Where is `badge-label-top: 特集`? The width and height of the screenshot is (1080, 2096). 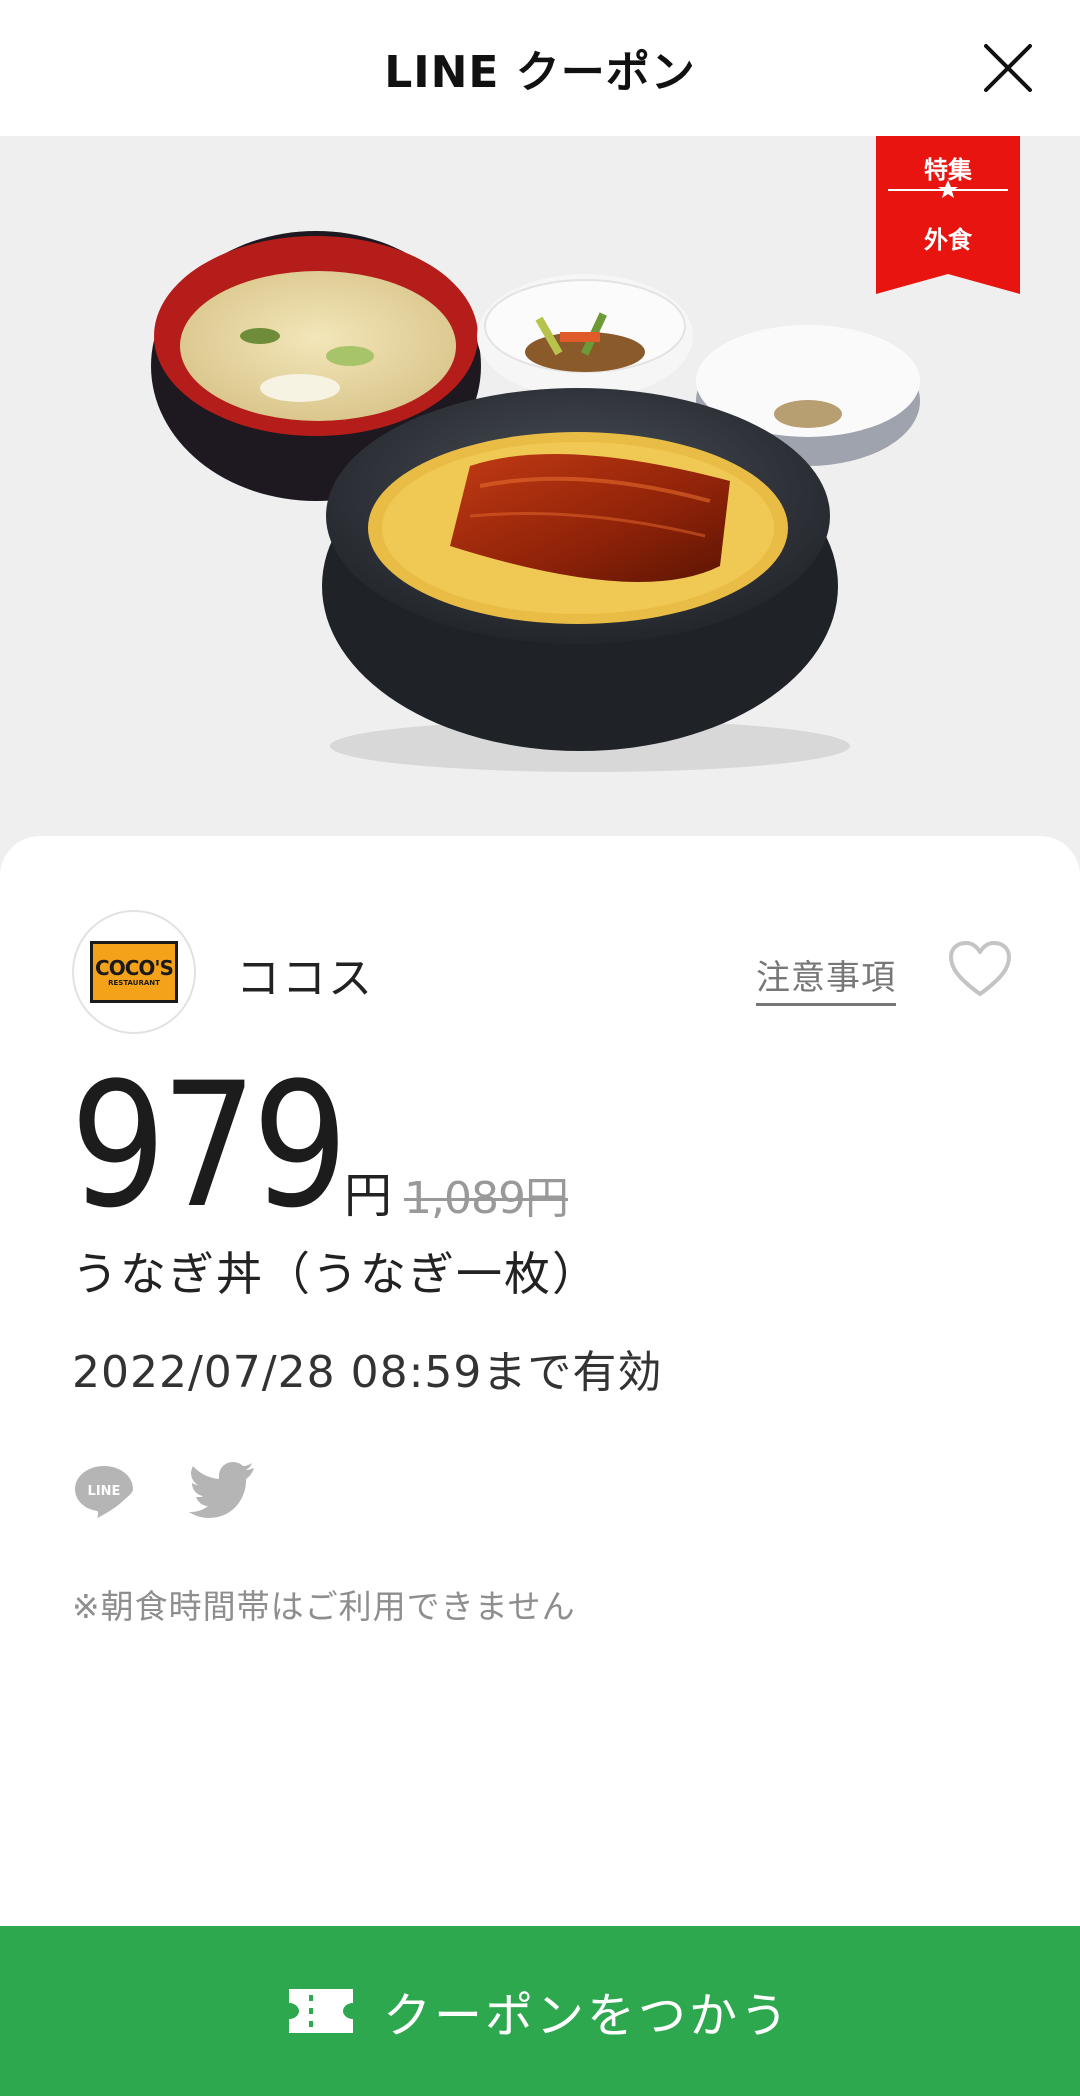
badge-label-top: 特集 is located at coordinates (948, 170).